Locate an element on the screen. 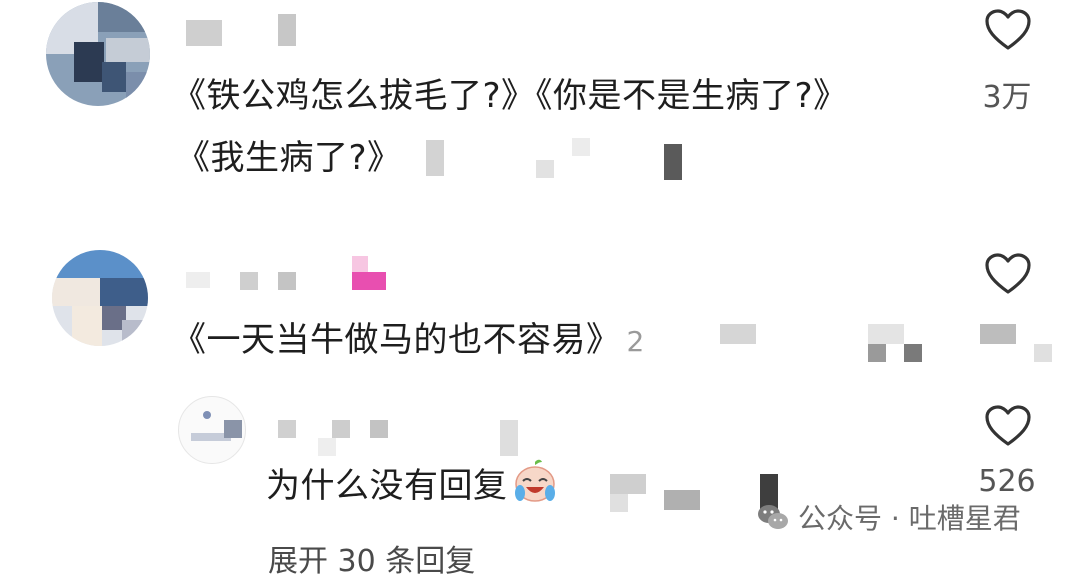 This screenshot has height=580, width=1080. wechat-icon is located at coordinates (773, 517).